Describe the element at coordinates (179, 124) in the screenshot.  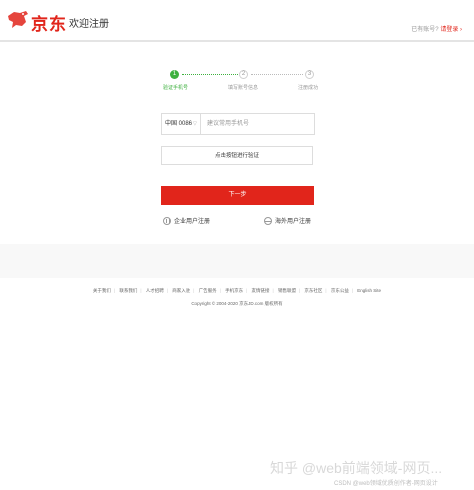
I see `country-code-value: 中国 0086` at that location.